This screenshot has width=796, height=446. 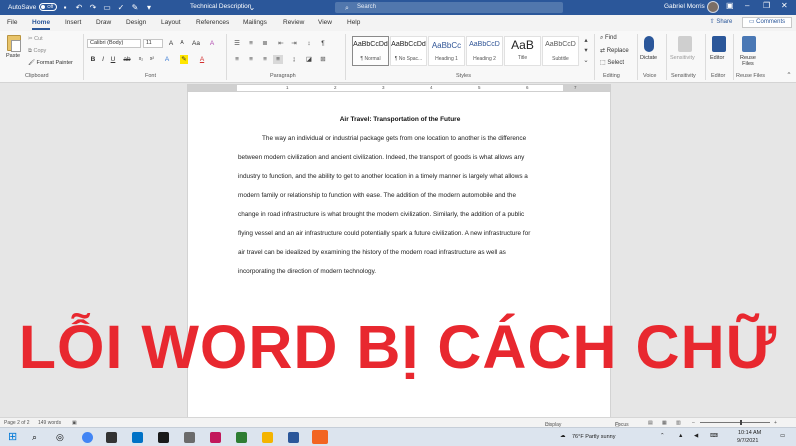 What do you see at coordinates (49, 423) in the screenshot?
I see `word-count: 149 words` at bounding box center [49, 423].